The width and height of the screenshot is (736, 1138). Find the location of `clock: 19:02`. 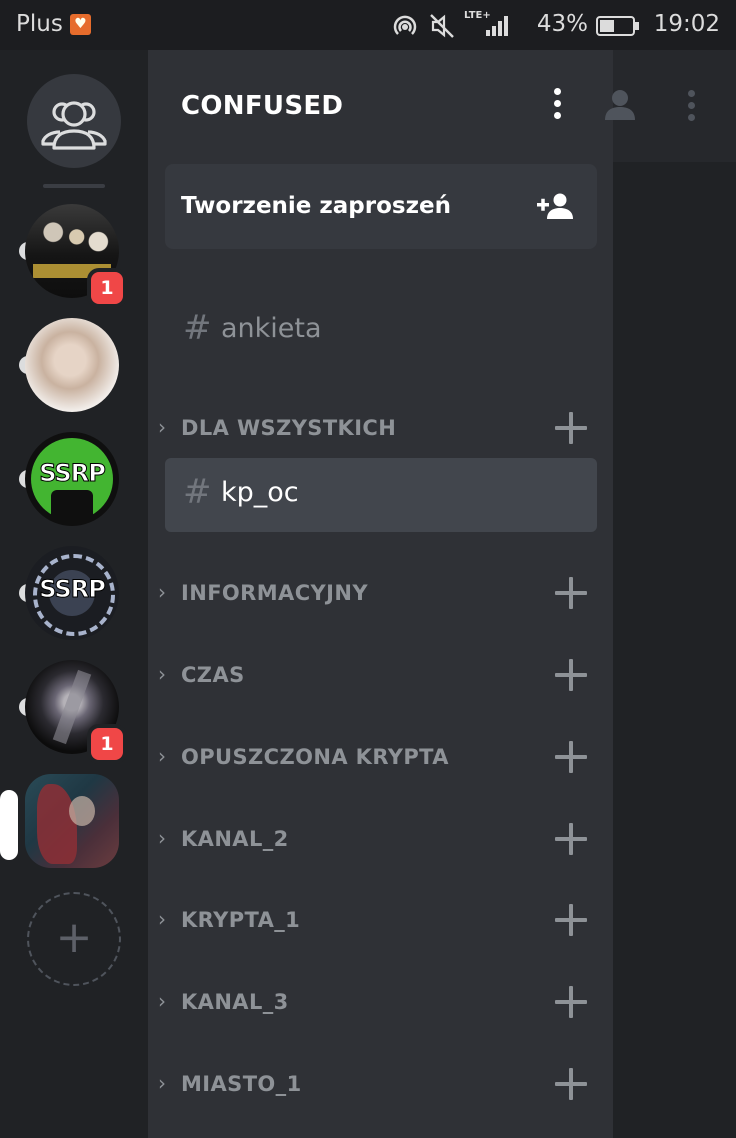

clock: 19:02 is located at coordinates (686, 24).